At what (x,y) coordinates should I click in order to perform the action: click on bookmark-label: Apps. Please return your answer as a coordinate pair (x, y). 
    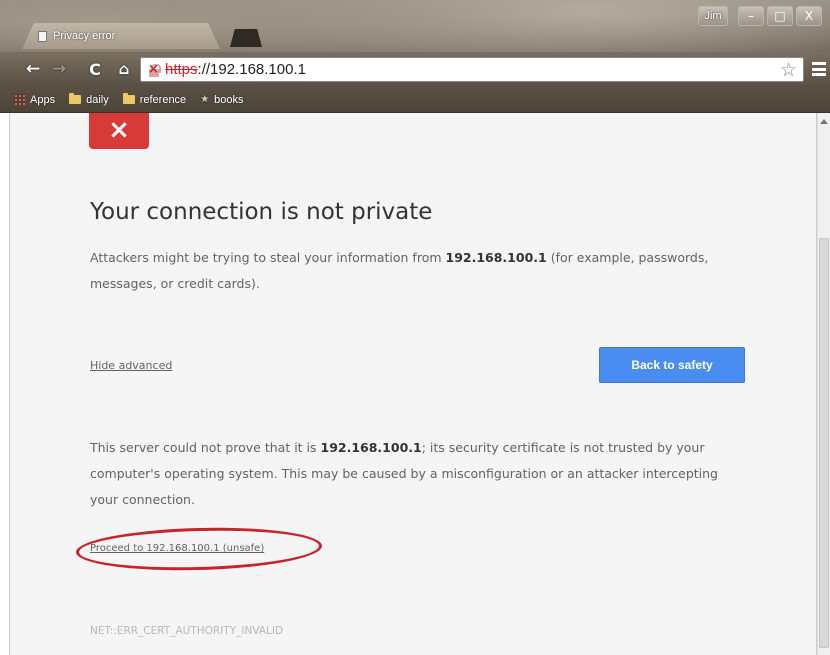
    Looking at the image, I should click on (43, 99).